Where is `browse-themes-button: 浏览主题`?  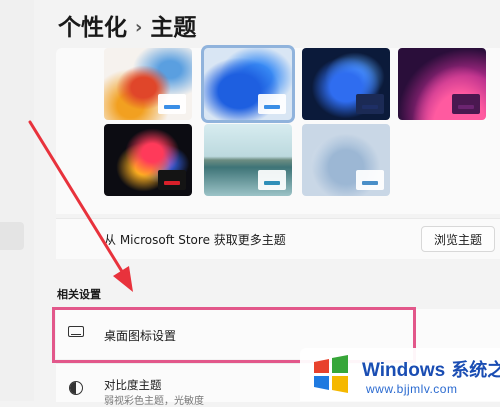 browse-themes-button: 浏览主题 is located at coordinates (458, 239).